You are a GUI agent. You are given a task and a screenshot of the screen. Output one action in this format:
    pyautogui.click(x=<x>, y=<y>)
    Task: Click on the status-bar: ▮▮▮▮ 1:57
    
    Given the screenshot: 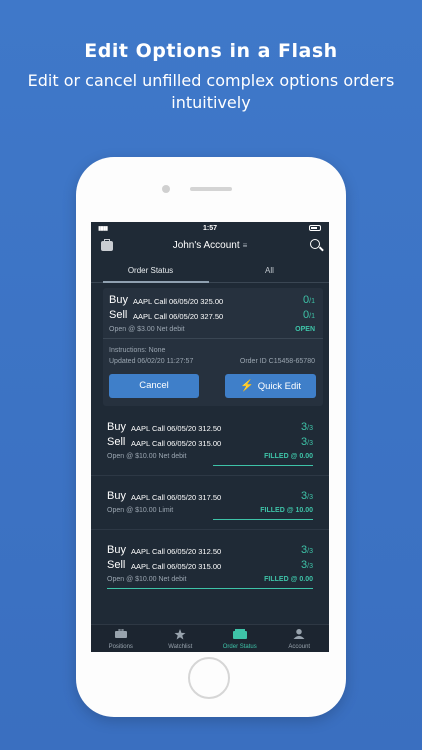 What is the action you would take?
    pyautogui.click(x=210, y=229)
    